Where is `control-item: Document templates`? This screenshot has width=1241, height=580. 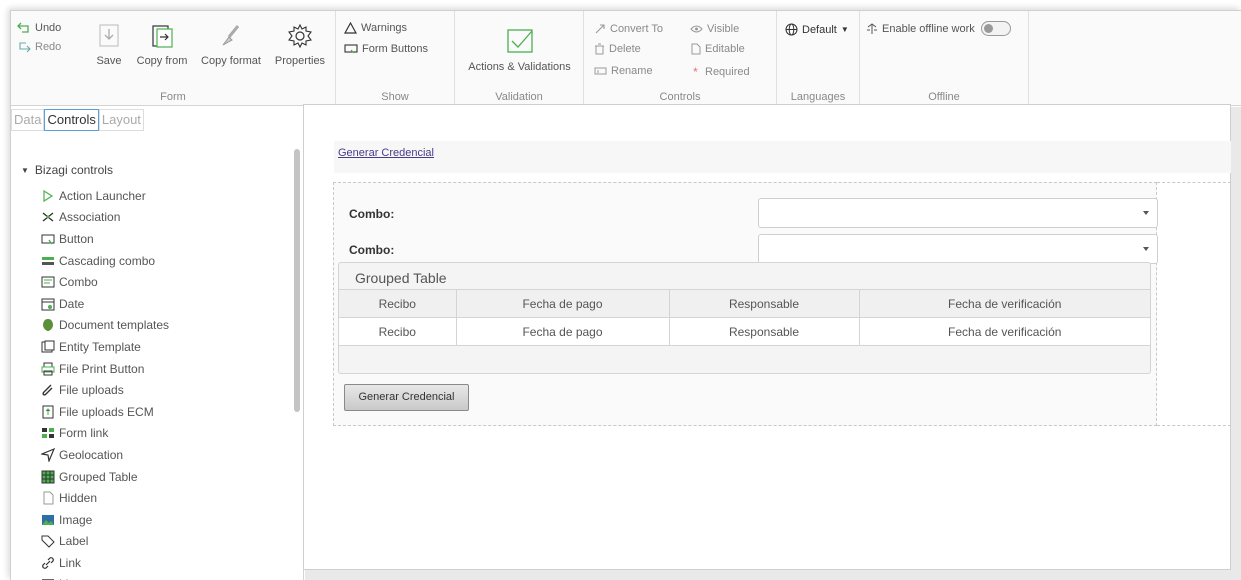
control-item: Document templates is located at coordinates (105, 326).